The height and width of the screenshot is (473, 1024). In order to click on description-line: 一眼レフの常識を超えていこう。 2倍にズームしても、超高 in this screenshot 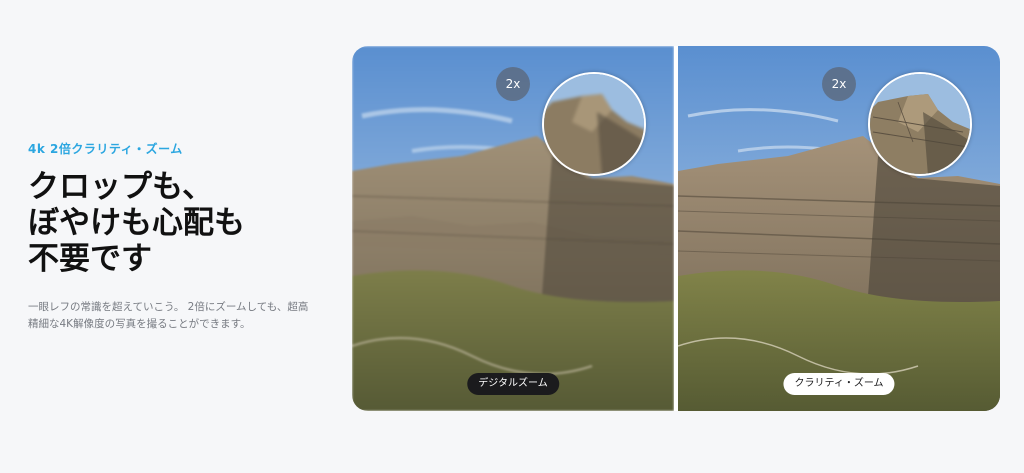, I will do `click(168, 307)`.